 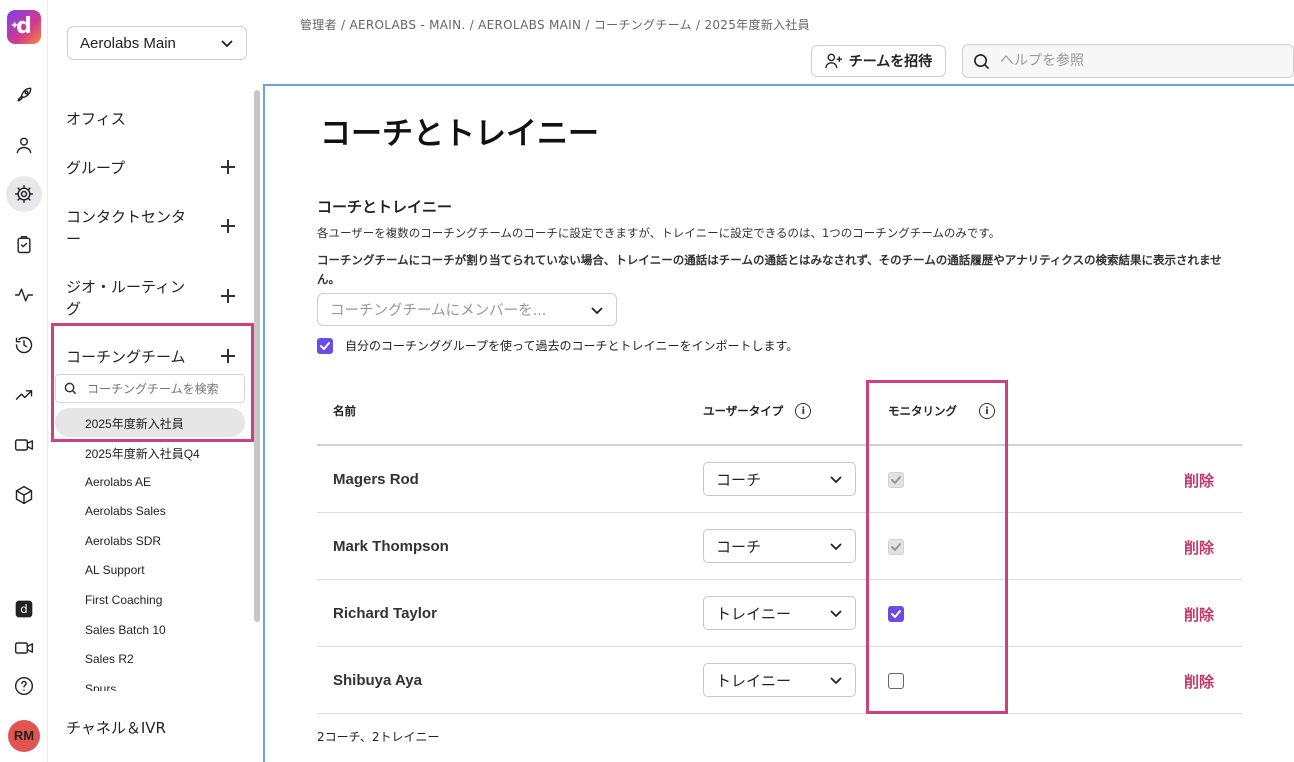 What do you see at coordinates (1140, 61) in the screenshot?
I see `help-search-input` at bounding box center [1140, 61].